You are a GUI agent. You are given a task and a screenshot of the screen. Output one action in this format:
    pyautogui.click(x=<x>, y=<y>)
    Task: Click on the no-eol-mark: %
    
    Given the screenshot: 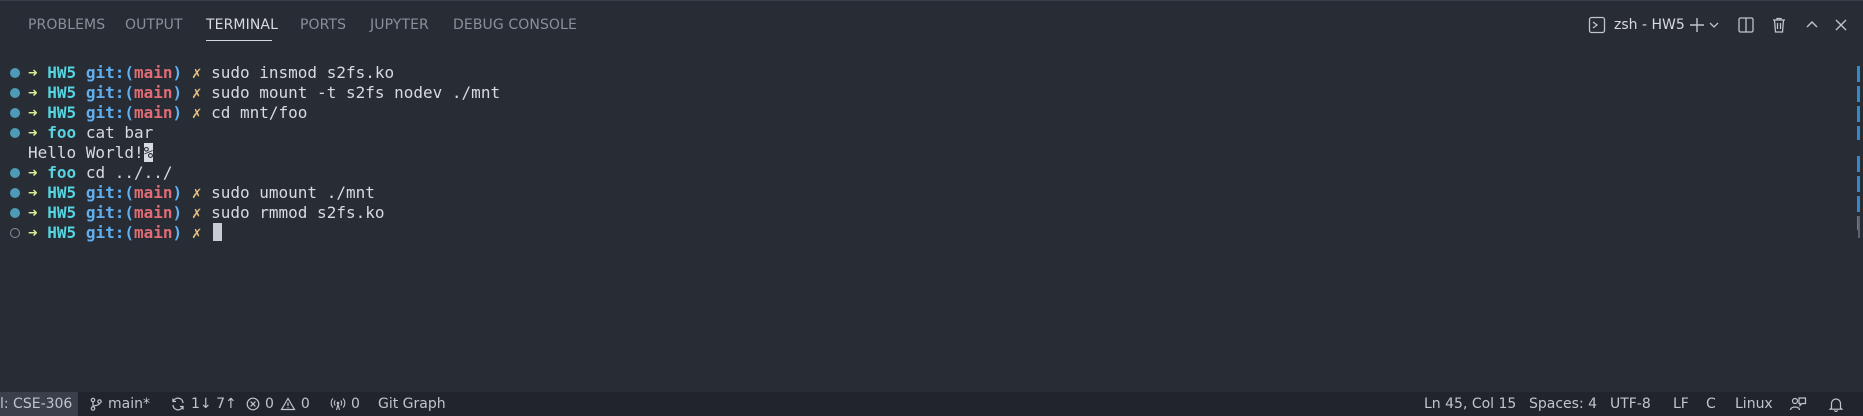 What is the action you would take?
    pyautogui.click(x=148, y=152)
    